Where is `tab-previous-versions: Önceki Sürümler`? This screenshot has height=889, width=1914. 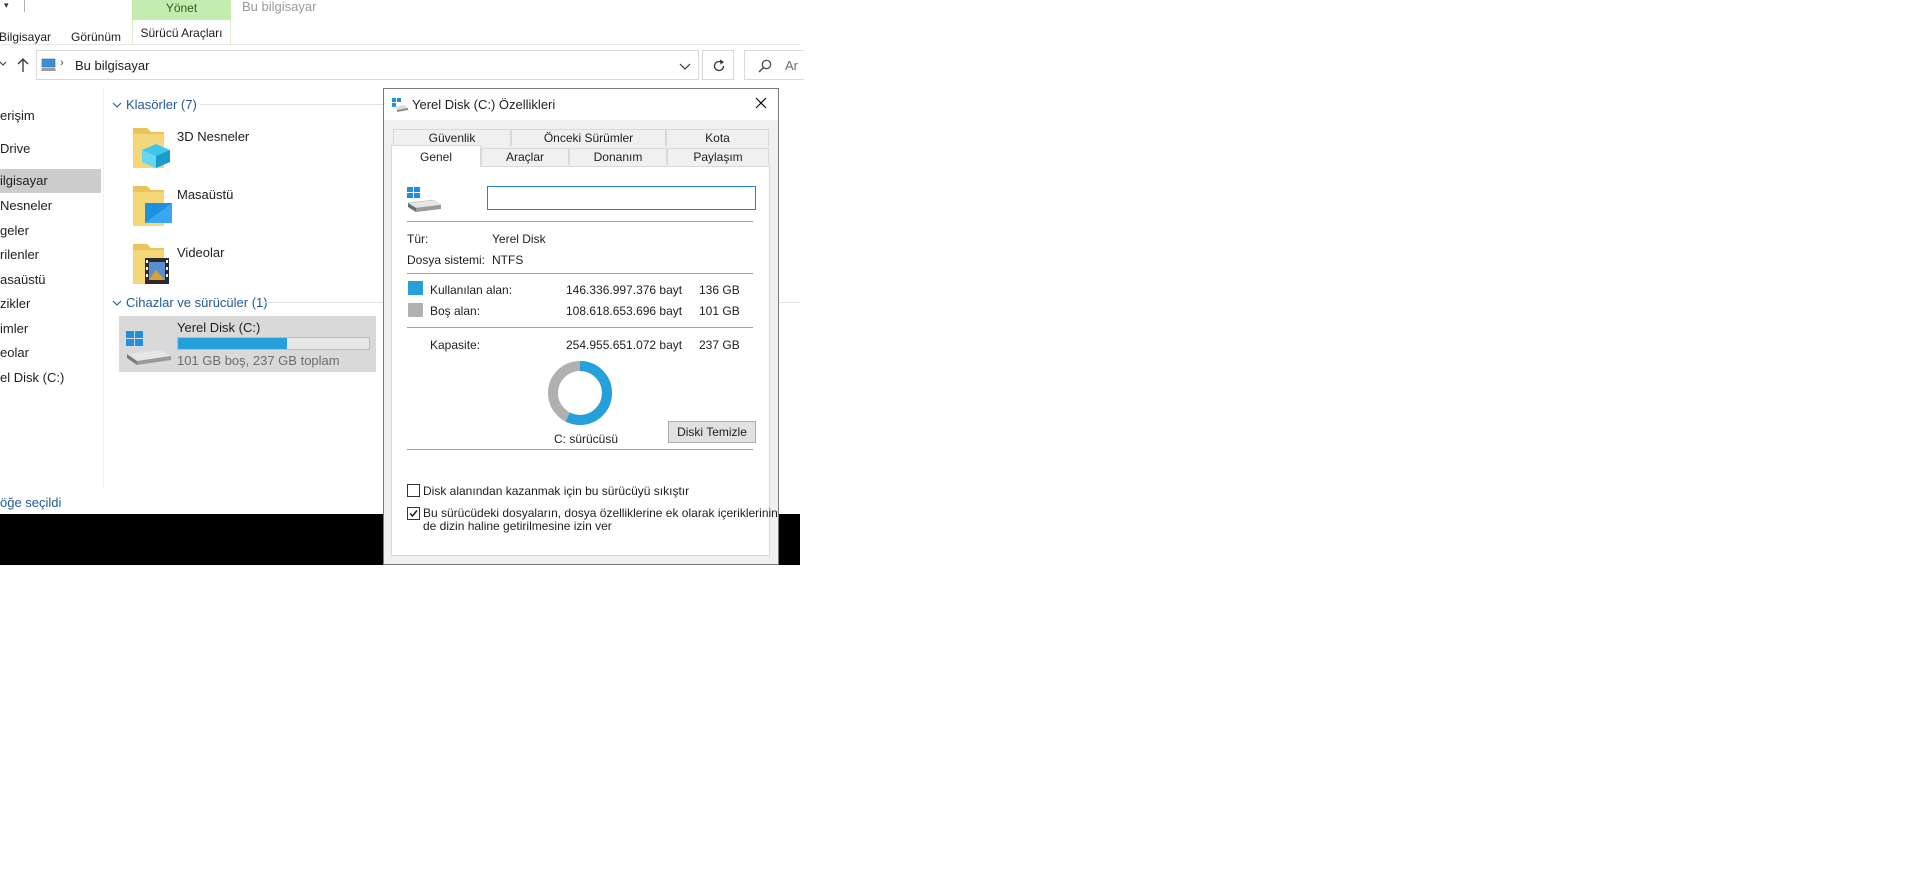
tab-previous-versions: Önceki Sürümler is located at coordinates (588, 137).